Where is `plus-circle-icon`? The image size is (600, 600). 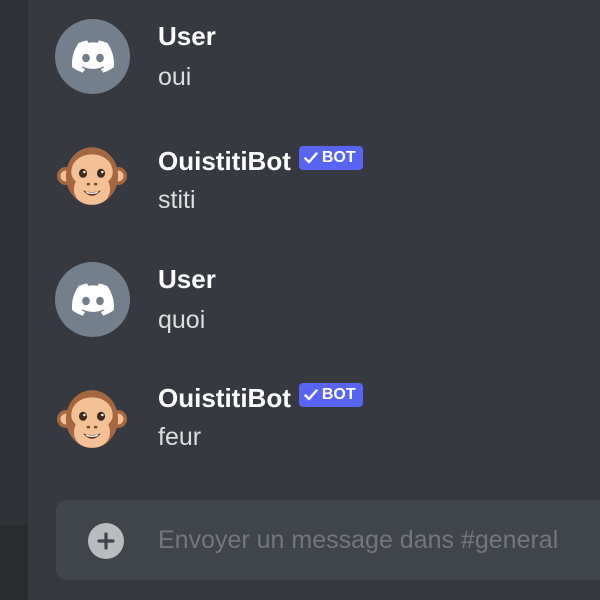 plus-circle-icon is located at coordinates (106, 541).